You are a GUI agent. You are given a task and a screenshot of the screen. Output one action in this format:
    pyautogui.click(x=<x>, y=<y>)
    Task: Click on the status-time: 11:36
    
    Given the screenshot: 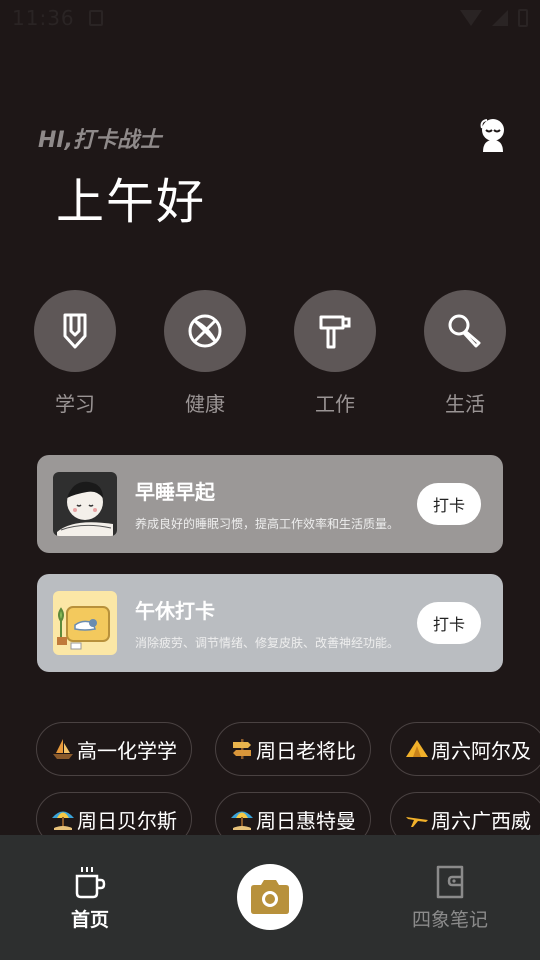 What is the action you would take?
    pyautogui.click(x=43, y=18)
    